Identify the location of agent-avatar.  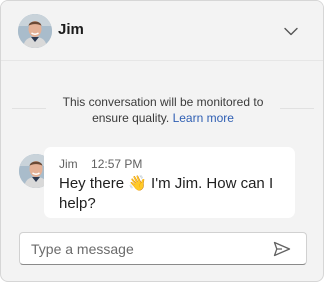
(35, 31).